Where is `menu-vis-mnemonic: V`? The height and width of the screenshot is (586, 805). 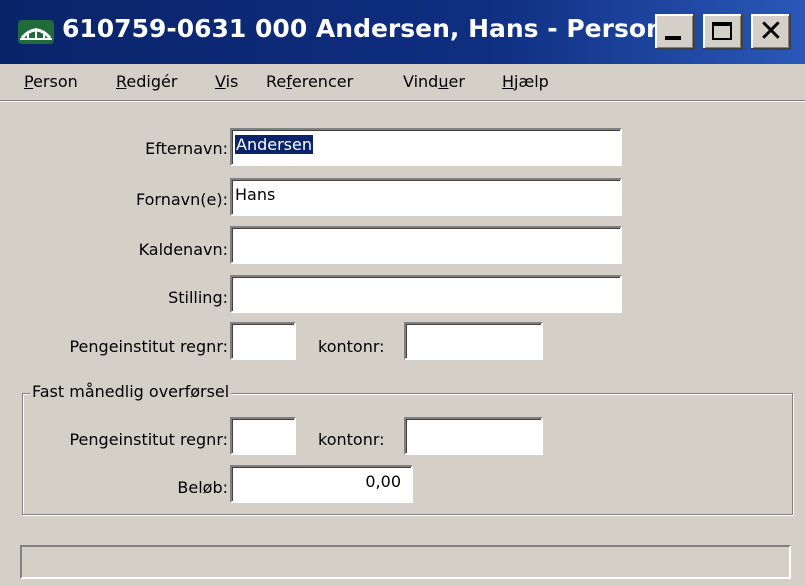
menu-vis-mnemonic: V is located at coordinates (220, 81).